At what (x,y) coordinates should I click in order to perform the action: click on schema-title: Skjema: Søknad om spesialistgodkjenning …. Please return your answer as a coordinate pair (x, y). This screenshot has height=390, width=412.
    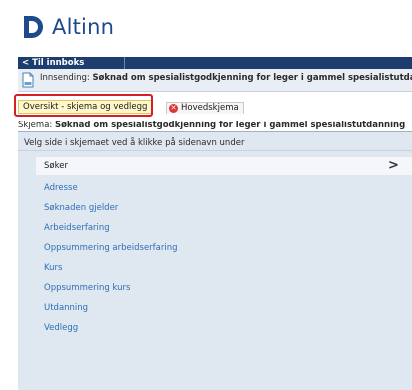
    Looking at the image, I should click on (212, 125).